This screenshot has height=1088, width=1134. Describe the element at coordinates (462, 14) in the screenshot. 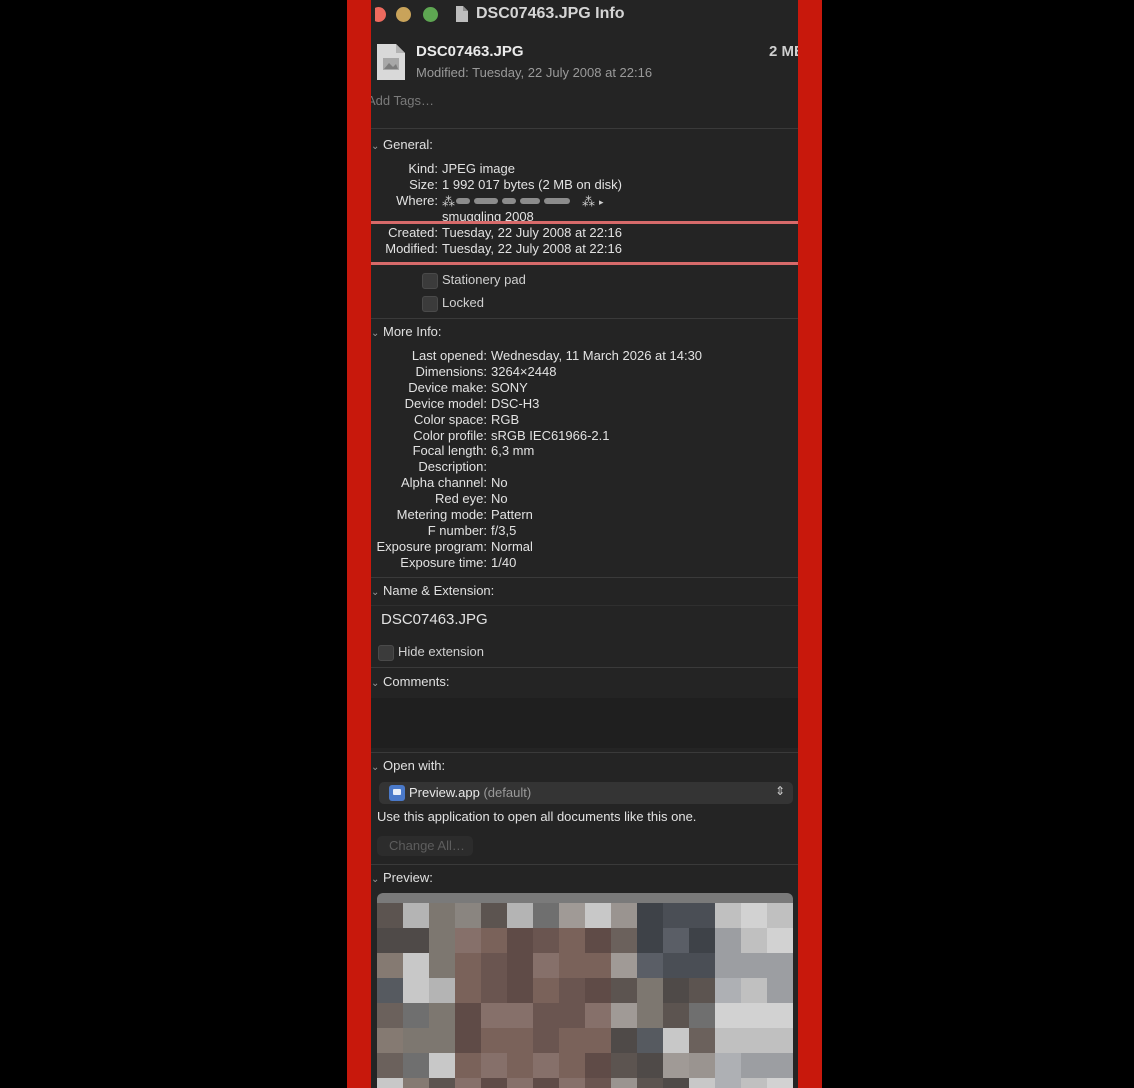

I see `document-icon` at that location.